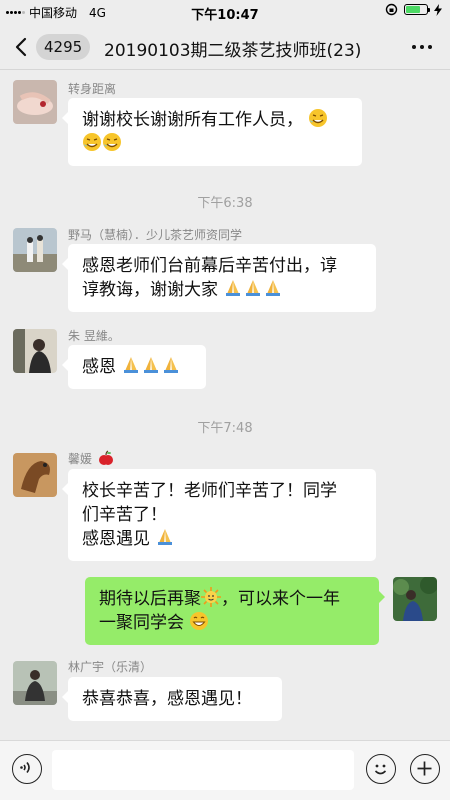  I want to click on chat-title: 20190103期二级茶艺技师班(23), so click(233, 51).